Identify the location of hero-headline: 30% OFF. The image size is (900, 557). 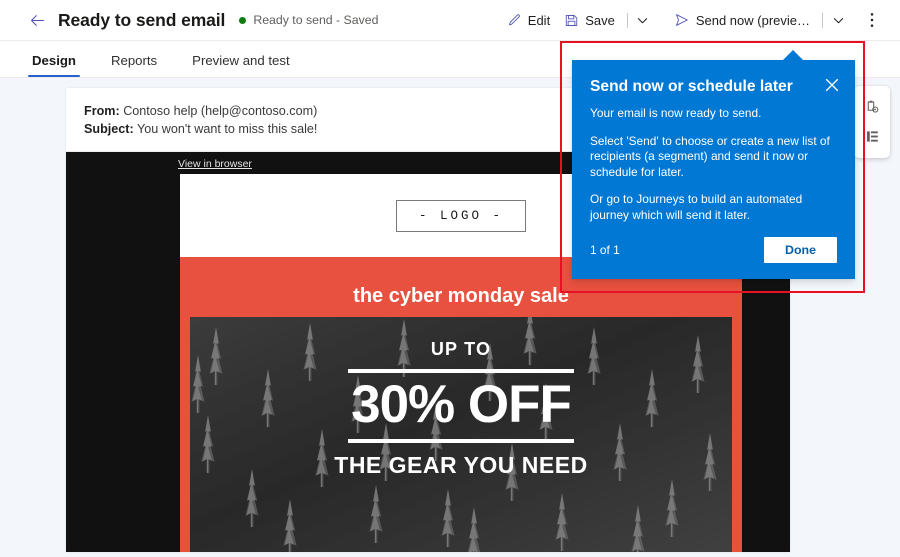
(461, 404).